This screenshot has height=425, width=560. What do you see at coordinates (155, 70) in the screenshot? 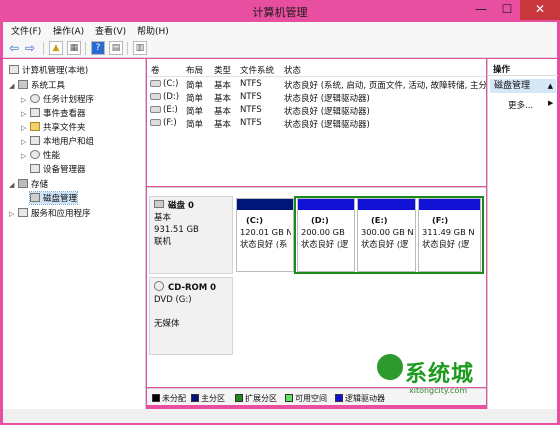
I see `column-header-volume: 卷` at bounding box center [155, 70].